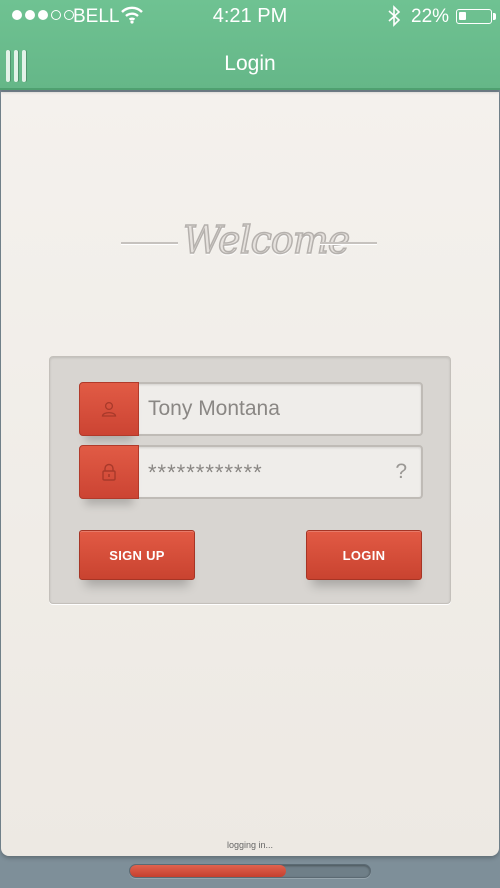 This screenshot has height=888, width=500. I want to click on welcome-heading: Welcome, so click(249, 246).